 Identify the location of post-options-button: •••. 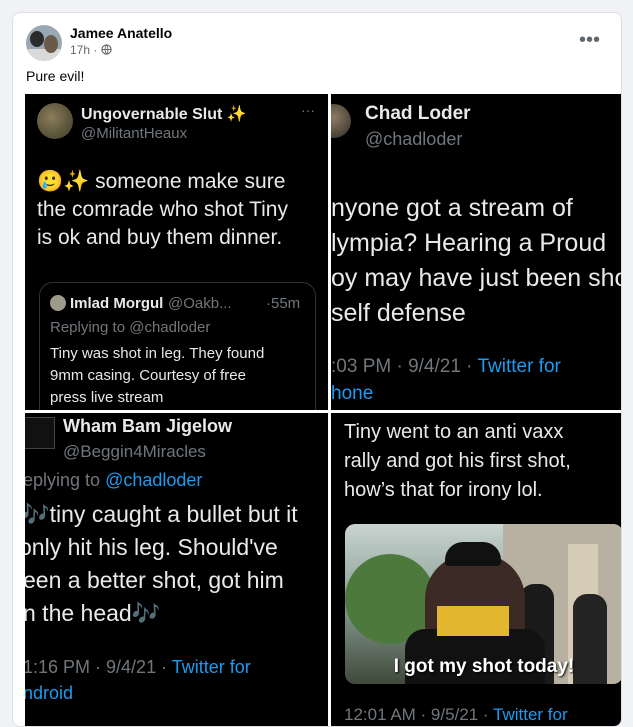
(589, 40).